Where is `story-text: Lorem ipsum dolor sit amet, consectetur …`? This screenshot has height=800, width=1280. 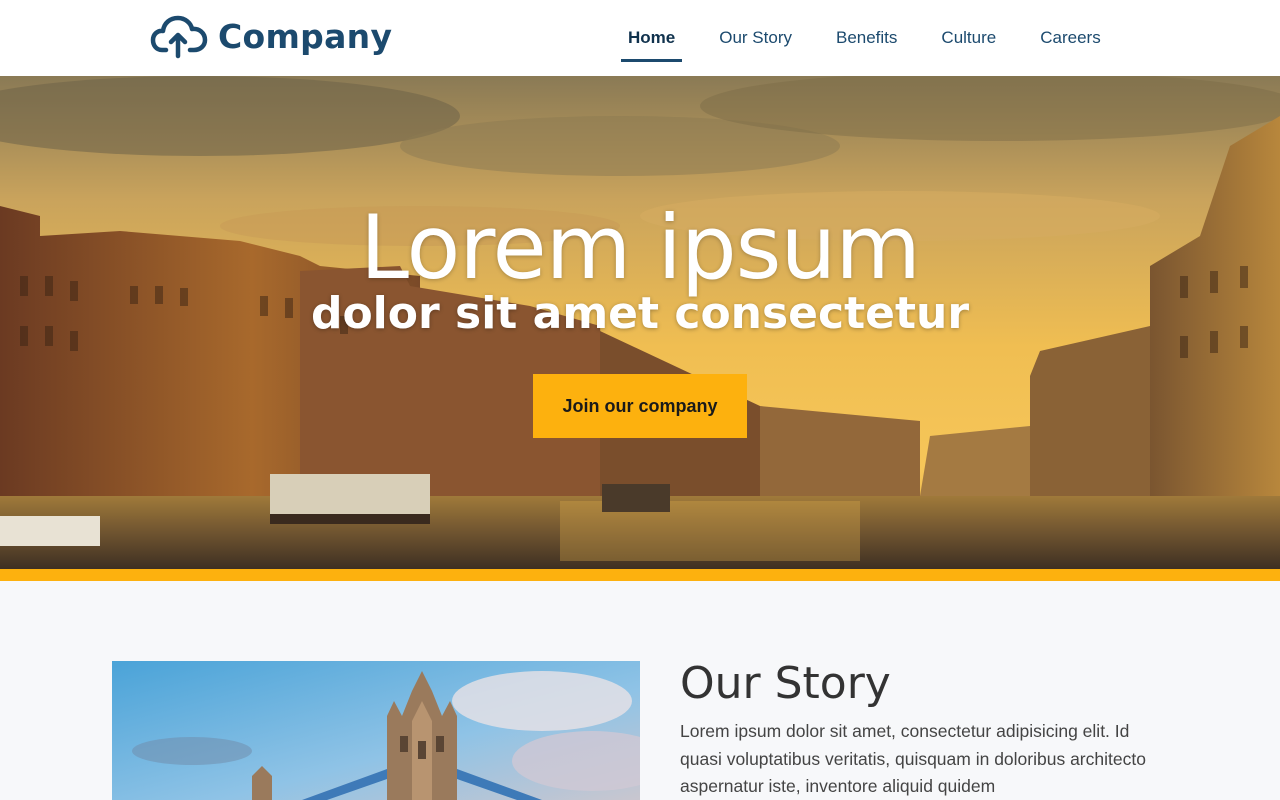
story-text: Lorem ipsum dolor sit amet, consectetur … is located at coordinates (913, 758).